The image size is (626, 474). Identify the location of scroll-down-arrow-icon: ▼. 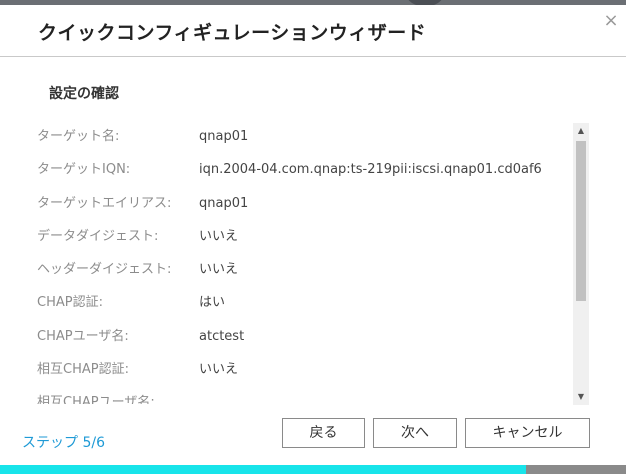
(581, 397).